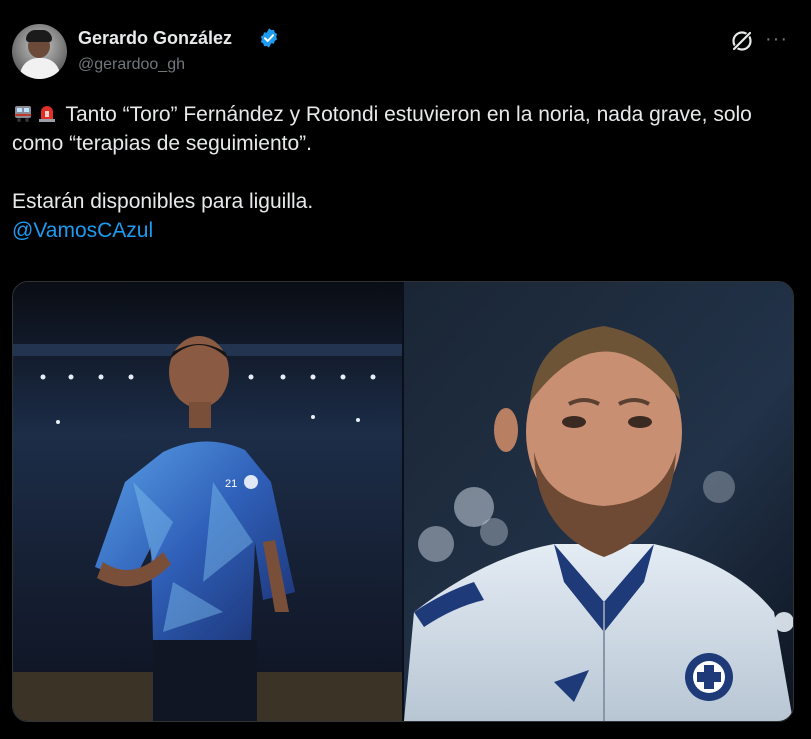 This screenshot has width=811, height=739. I want to click on grok-icon, so click(742, 41).